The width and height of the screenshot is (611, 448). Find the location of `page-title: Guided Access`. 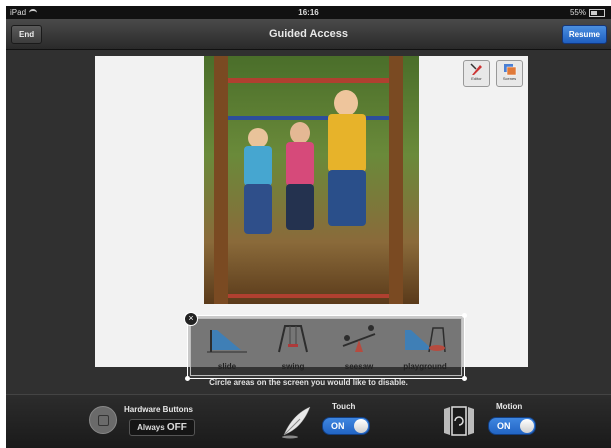

page-title: Guided Access is located at coordinates (308, 34).